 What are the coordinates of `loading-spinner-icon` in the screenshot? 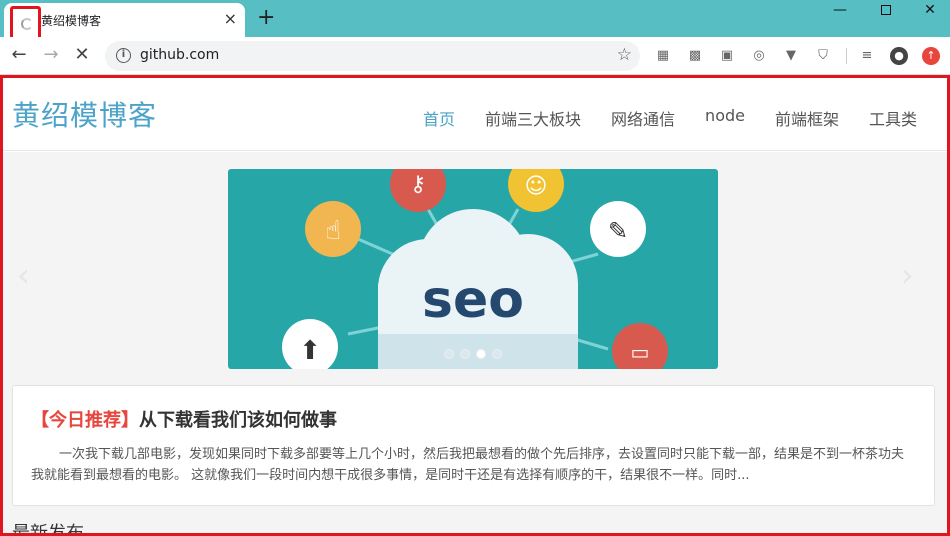 It's located at (27, 24).